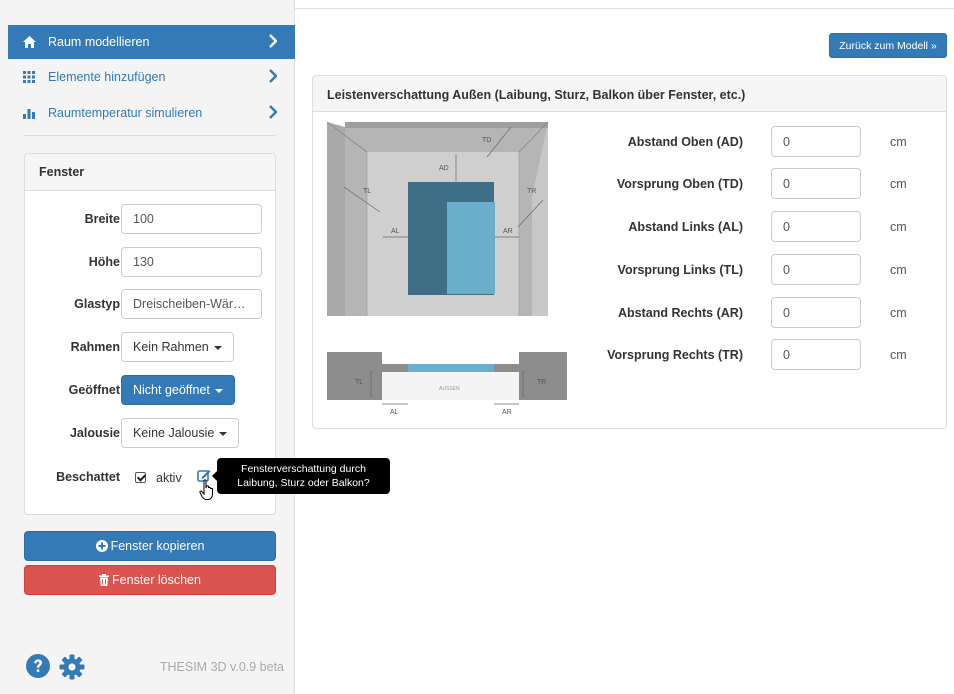 Image resolution: width=954 pixels, height=694 pixels. What do you see at coordinates (171, 390) in the screenshot?
I see `geoeffnet-value: Nicht geöffnet` at bounding box center [171, 390].